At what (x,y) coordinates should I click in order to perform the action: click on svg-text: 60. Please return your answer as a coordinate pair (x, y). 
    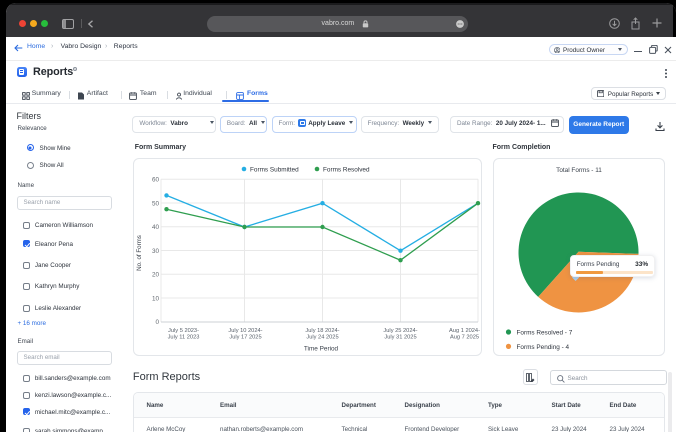
    Looking at the image, I should click on (155, 179).